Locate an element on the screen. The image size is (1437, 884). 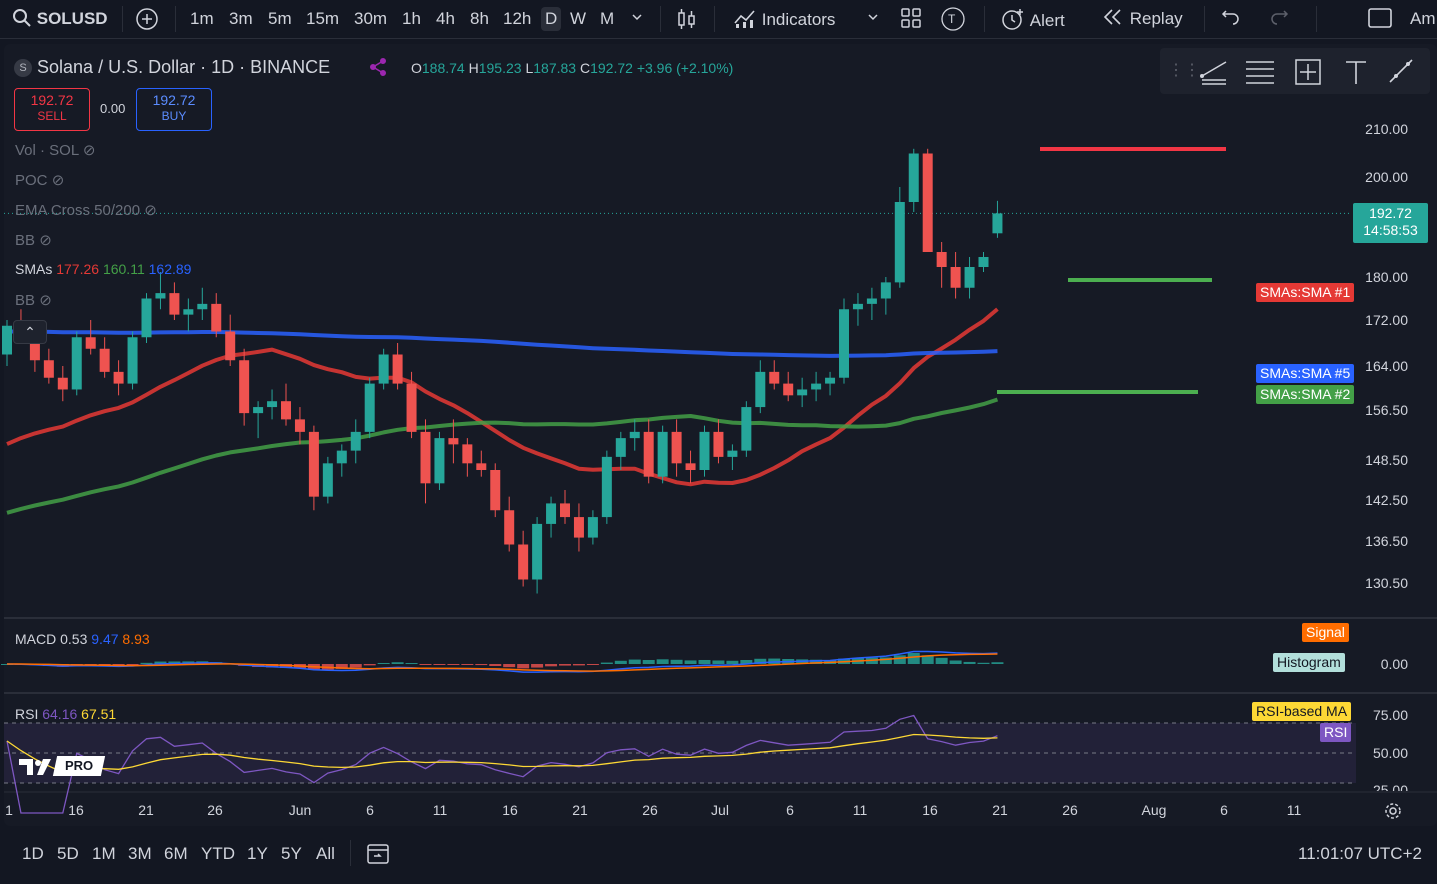
time-tick: 1 is located at coordinates (9, 810).